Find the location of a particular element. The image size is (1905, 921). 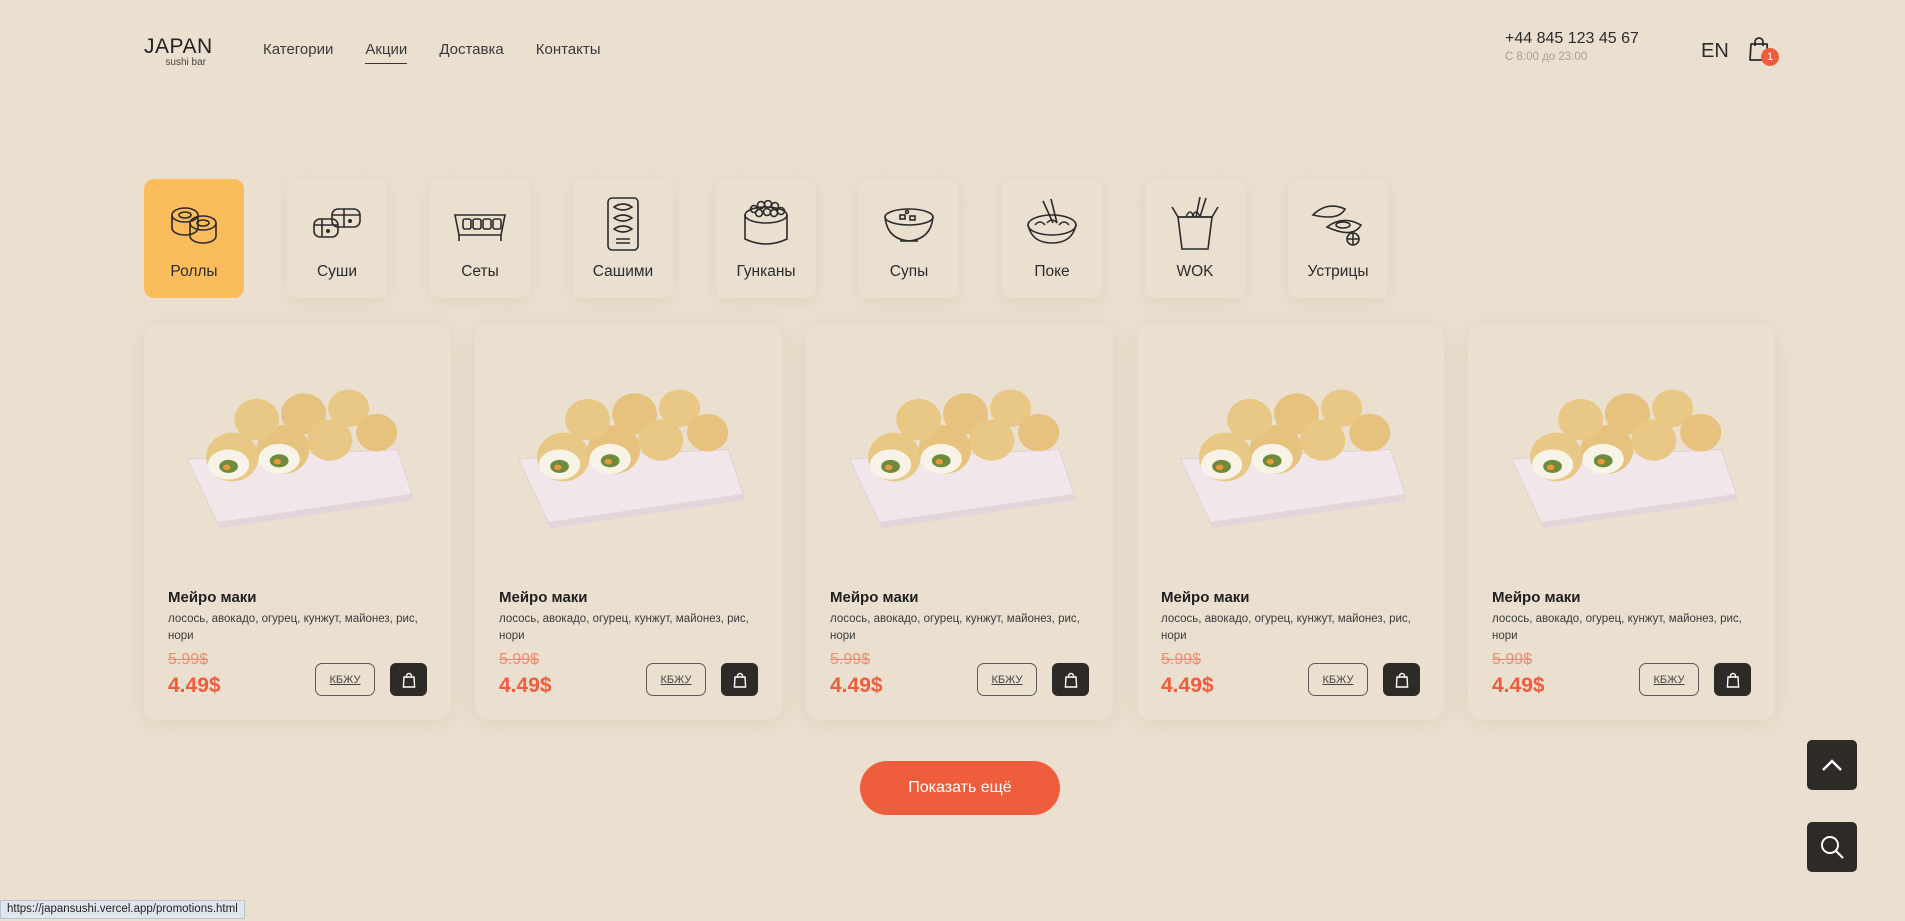

cart-button: 1 is located at coordinates (1763, 52).